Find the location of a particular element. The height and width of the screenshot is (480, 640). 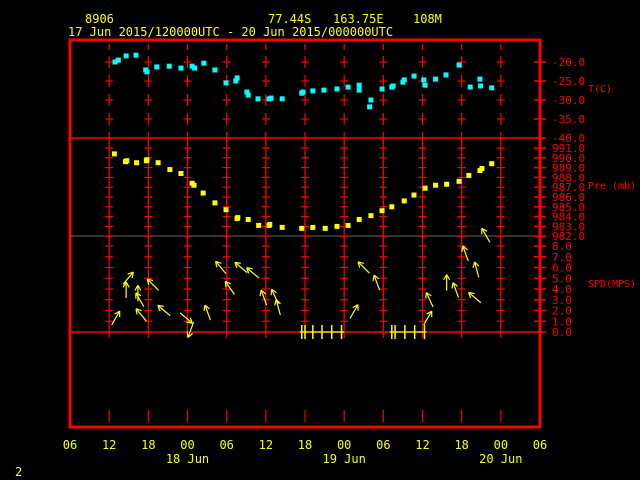

axis-title-temperature: T(C) is located at coordinates (600, 89).